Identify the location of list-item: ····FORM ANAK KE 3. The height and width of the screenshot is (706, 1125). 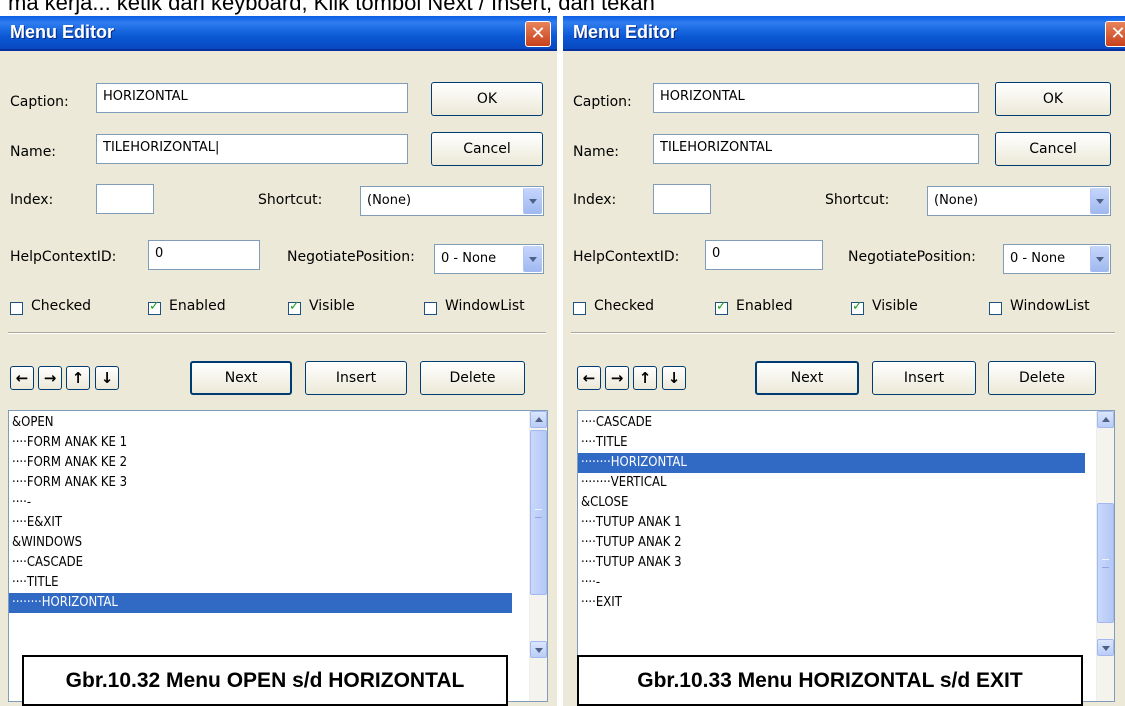
(69, 483).